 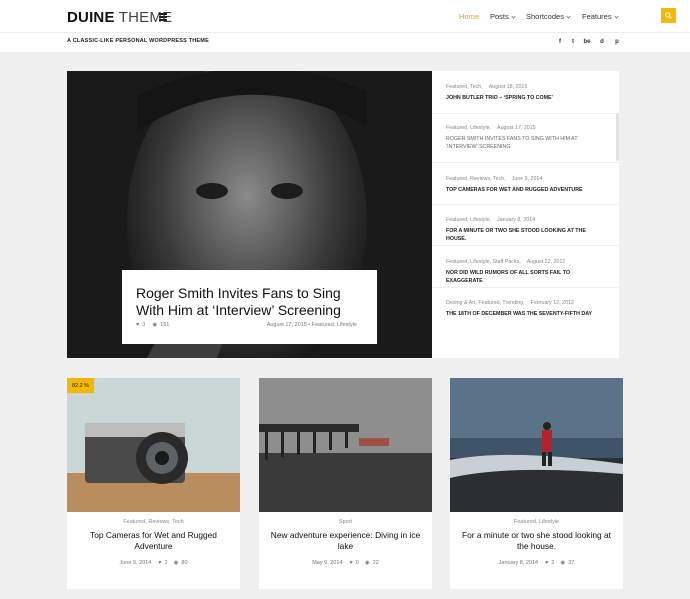 What do you see at coordinates (345, 522) in the screenshot?
I see `card-categories: Sport` at bounding box center [345, 522].